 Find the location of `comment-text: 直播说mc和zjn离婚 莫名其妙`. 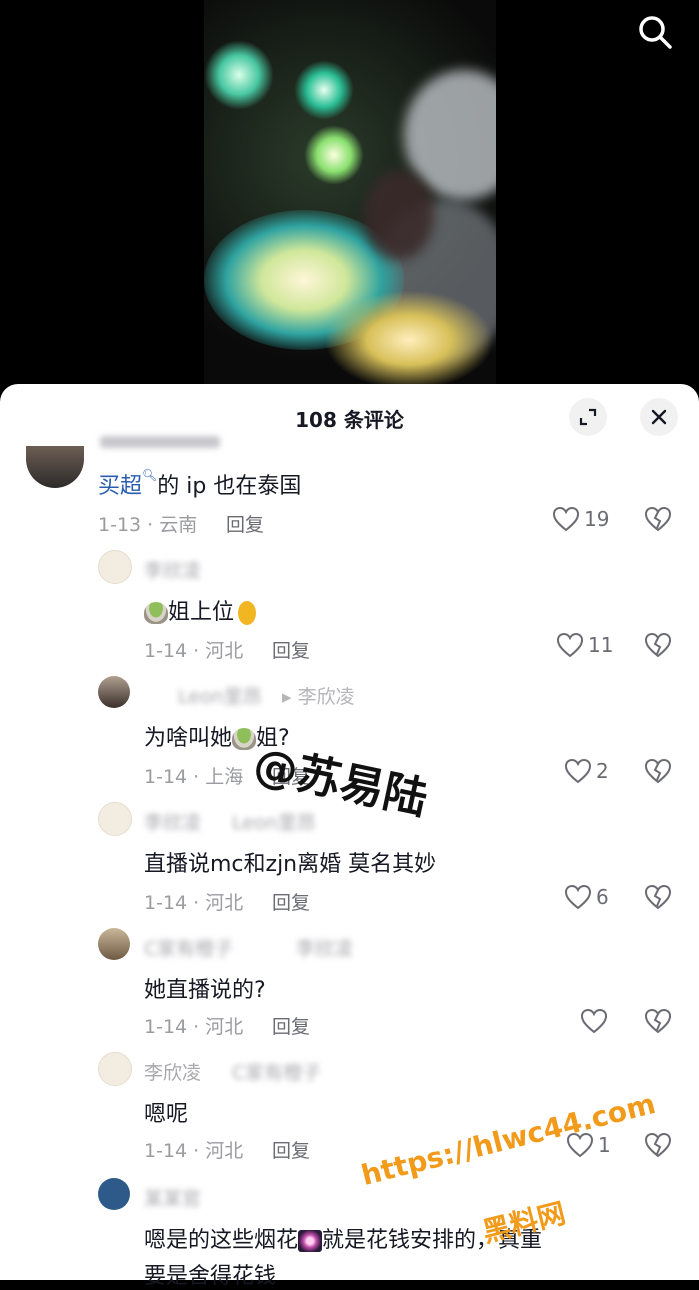

comment-text: 直播说mc和zjn离婚 莫名其妙 is located at coordinates (290, 864).